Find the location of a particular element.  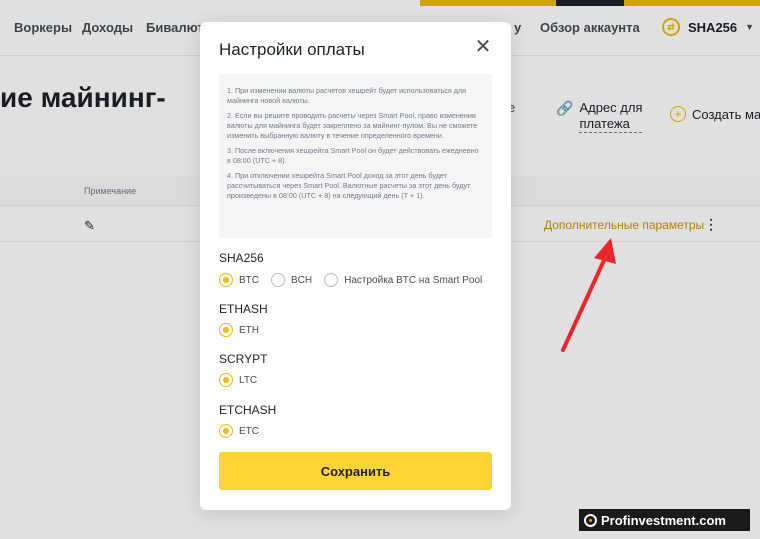

radio-etc: ETC is located at coordinates (239, 431).